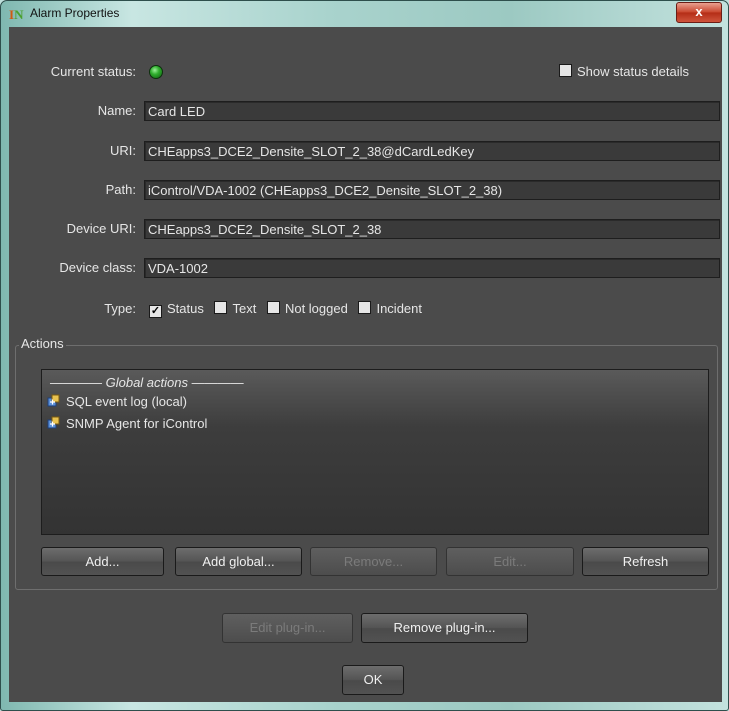 The width and height of the screenshot is (729, 711). I want to click on type-status-checkbox: ✓ Status, so click(176, 309).